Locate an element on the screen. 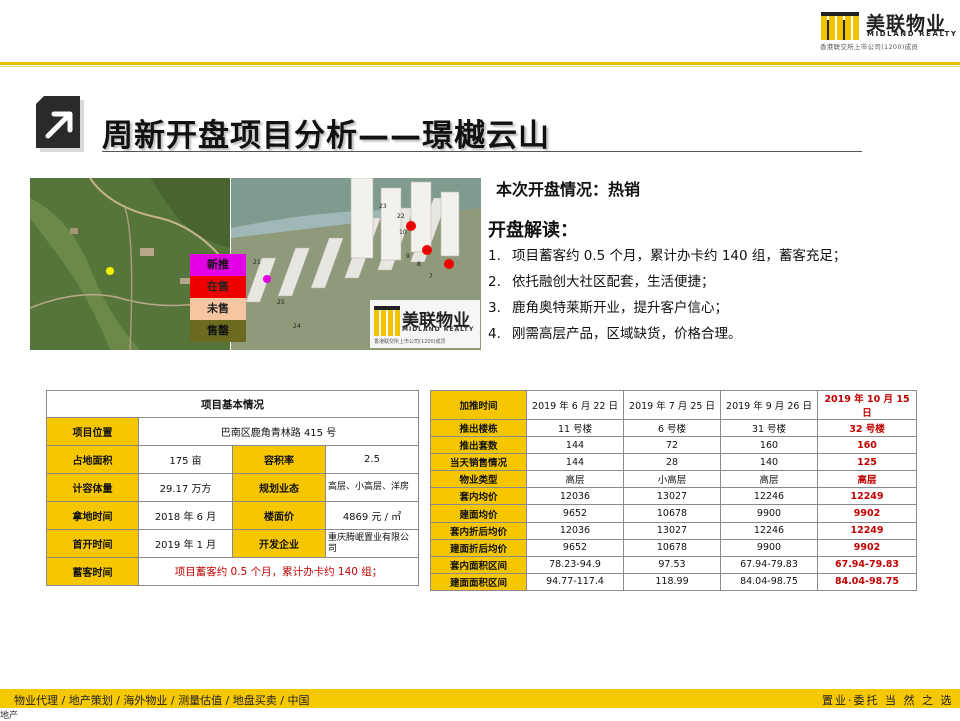  legend-on-sale: 在售 is located at coordinates (218, 287).